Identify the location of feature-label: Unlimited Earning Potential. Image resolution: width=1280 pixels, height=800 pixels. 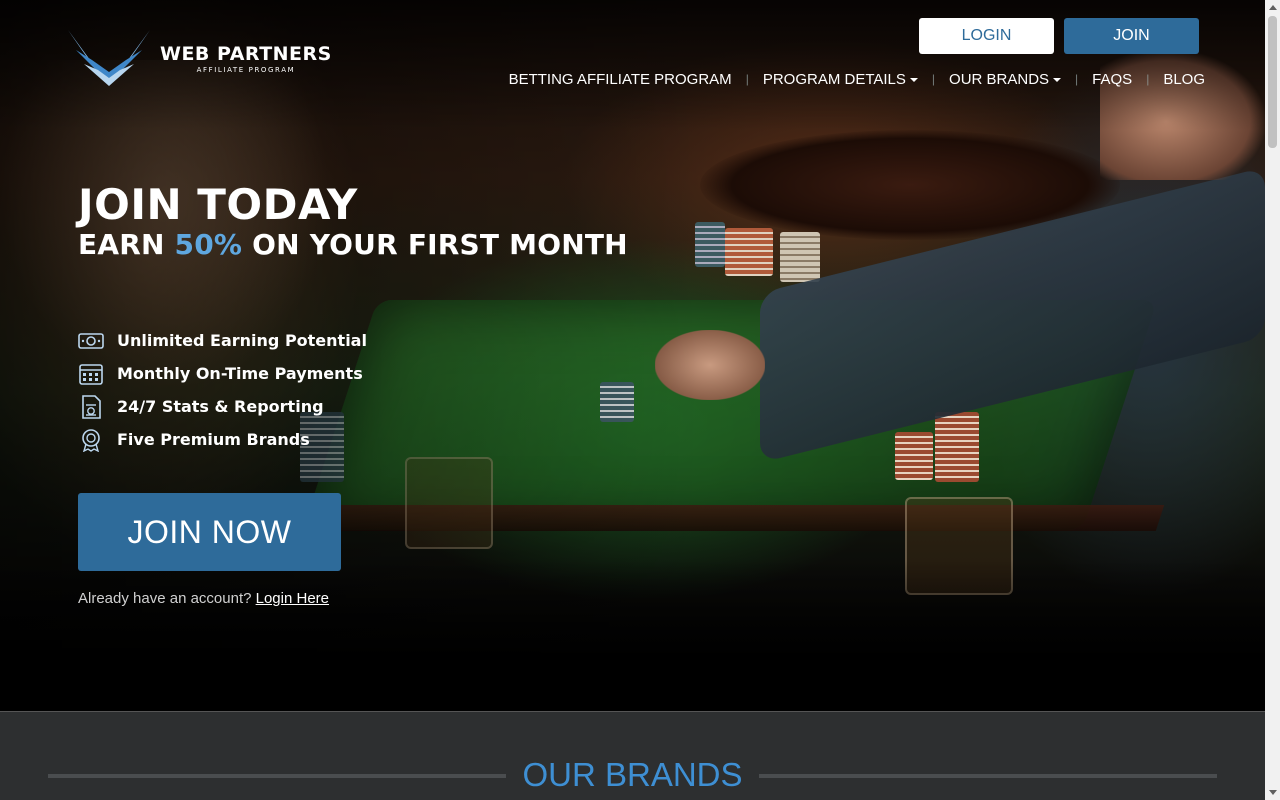
(242, 340).